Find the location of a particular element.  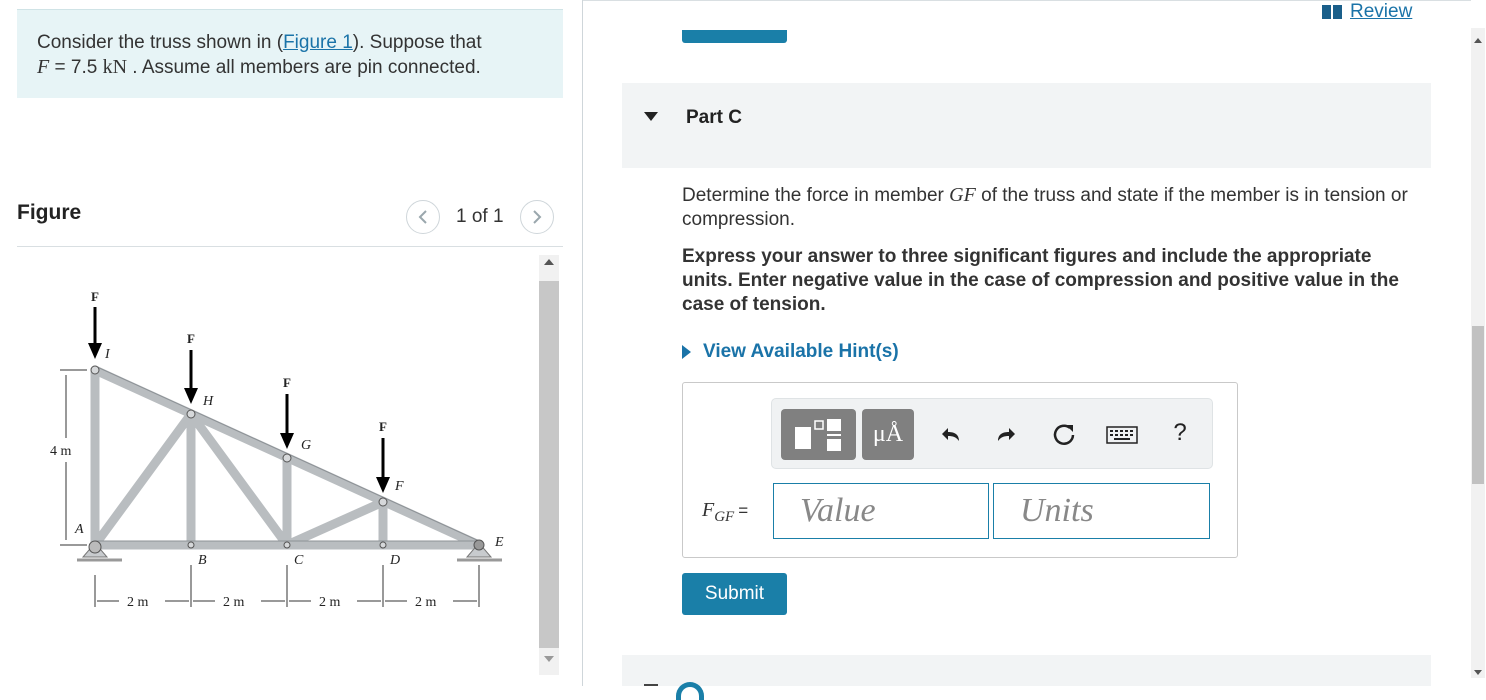

next-part-header is located at coordinates (1026, 670).